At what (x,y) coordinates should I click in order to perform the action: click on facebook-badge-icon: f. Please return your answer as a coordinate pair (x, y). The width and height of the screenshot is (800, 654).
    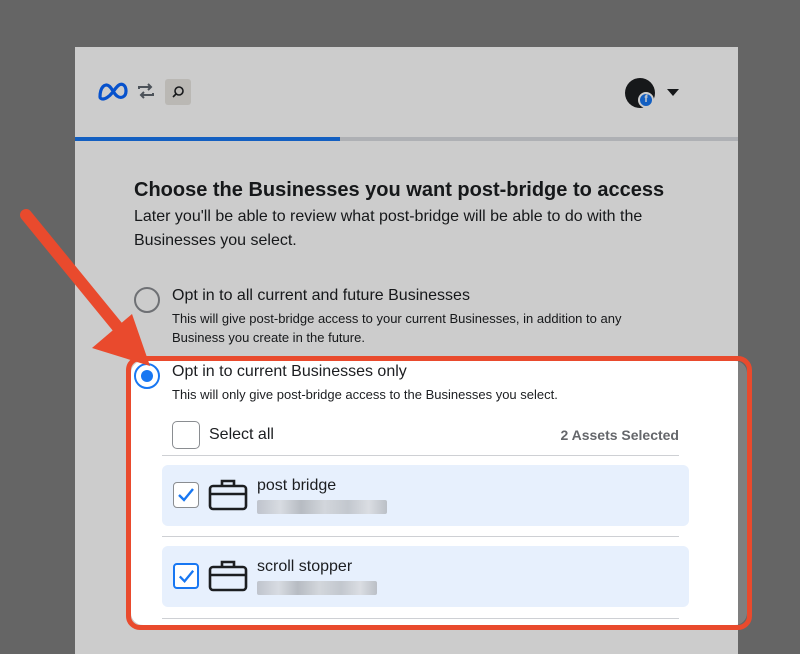
    Looking at the image, I should click on (646, 100).